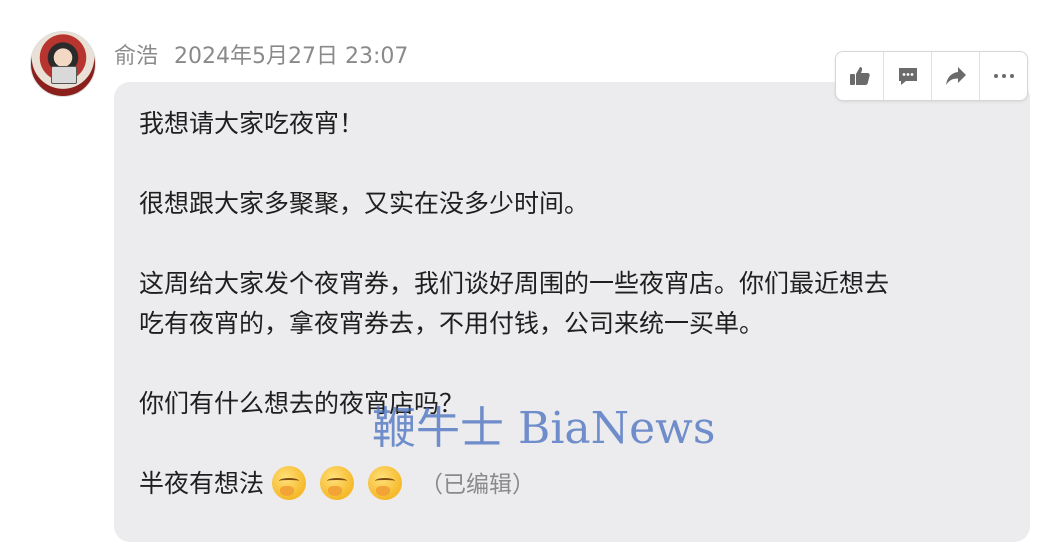 The image size is (1060, 542). Describe the element at coordinates (364, 203) in the screenshot. I see `message-line: 很想跟大家多聚聚，又实在没多少时间。` at that location.